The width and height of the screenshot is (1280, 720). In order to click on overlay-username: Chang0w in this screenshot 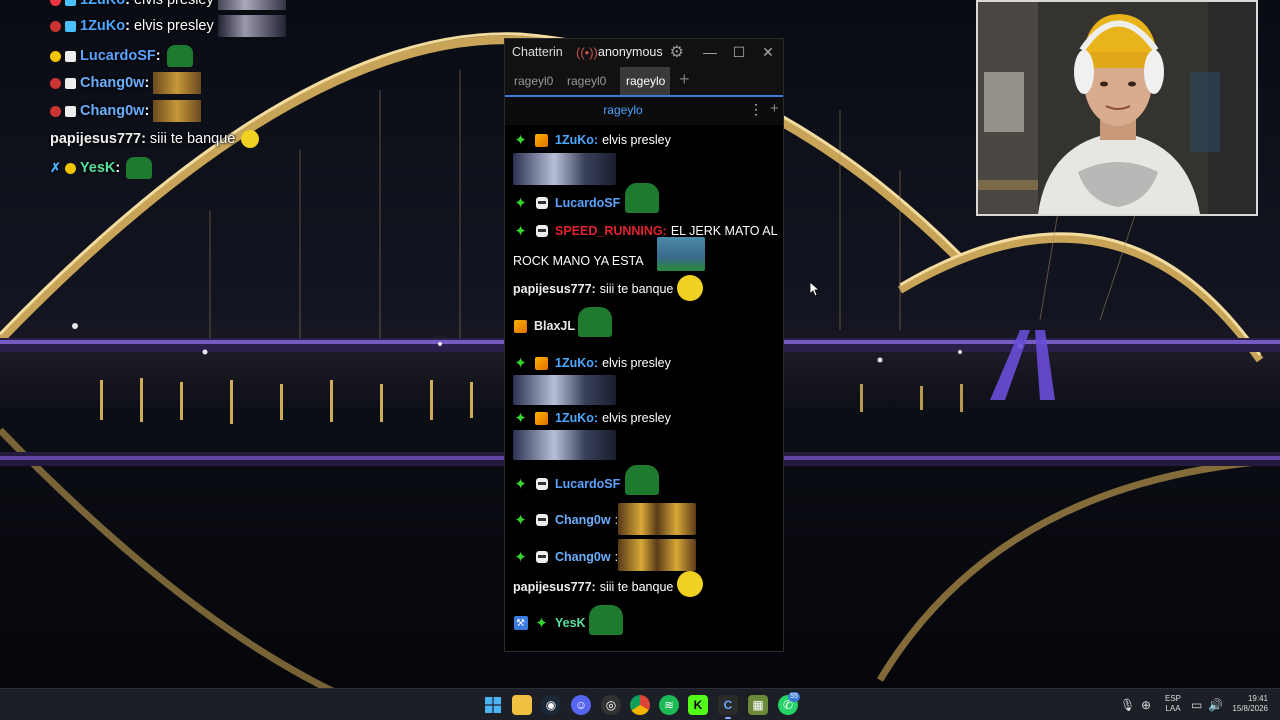, I will do `click(112, 83)`.